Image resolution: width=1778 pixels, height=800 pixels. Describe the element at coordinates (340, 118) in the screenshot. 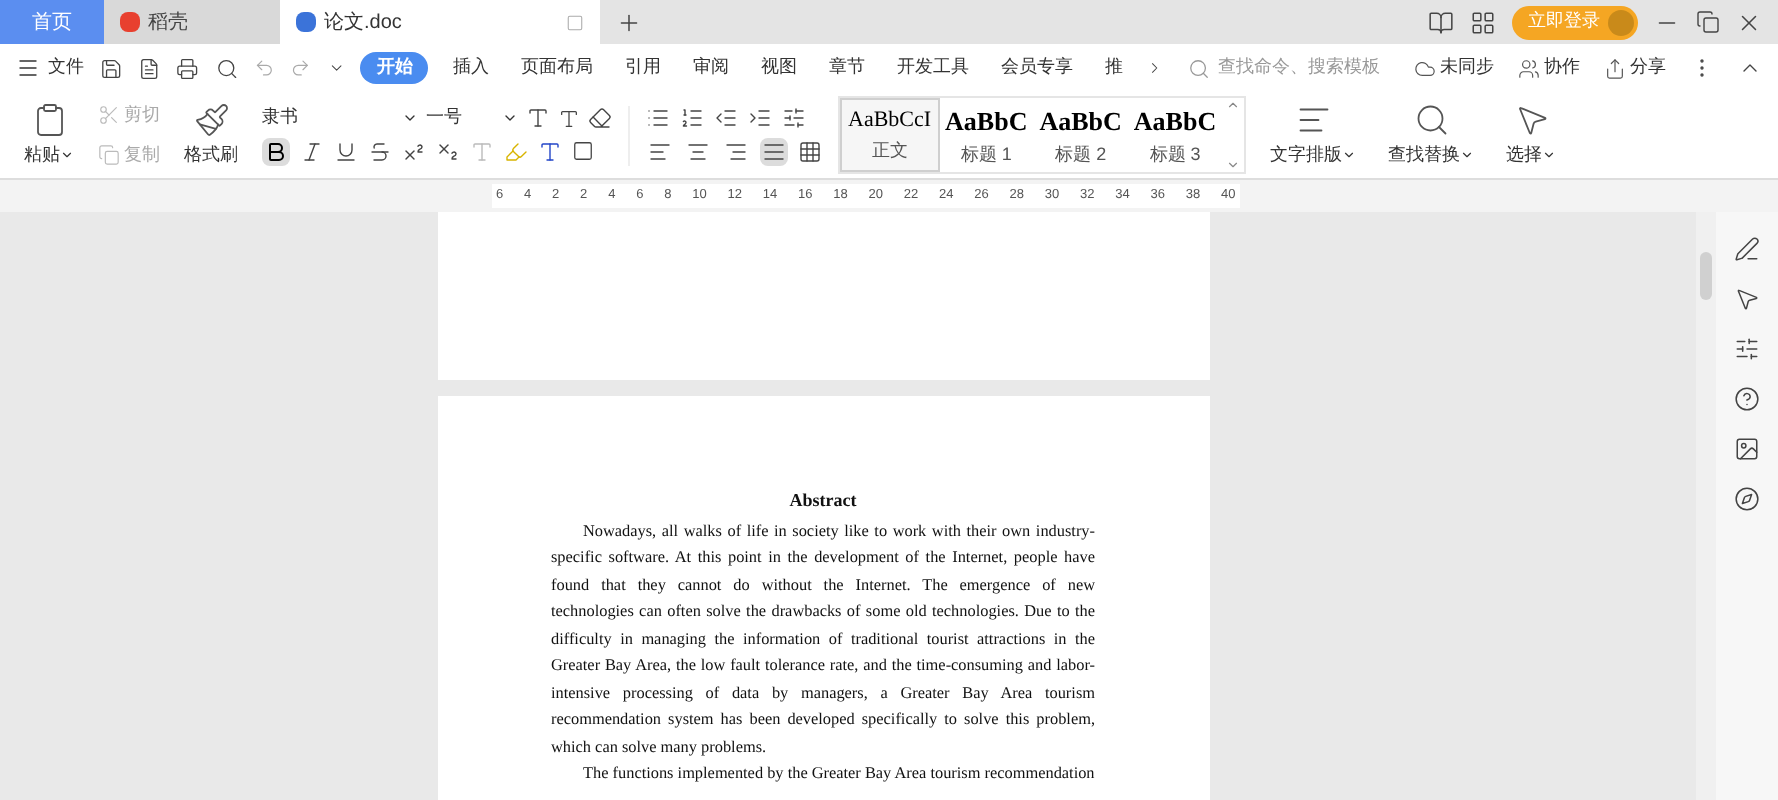

I see `font-dropdown: 隶书` at that location.